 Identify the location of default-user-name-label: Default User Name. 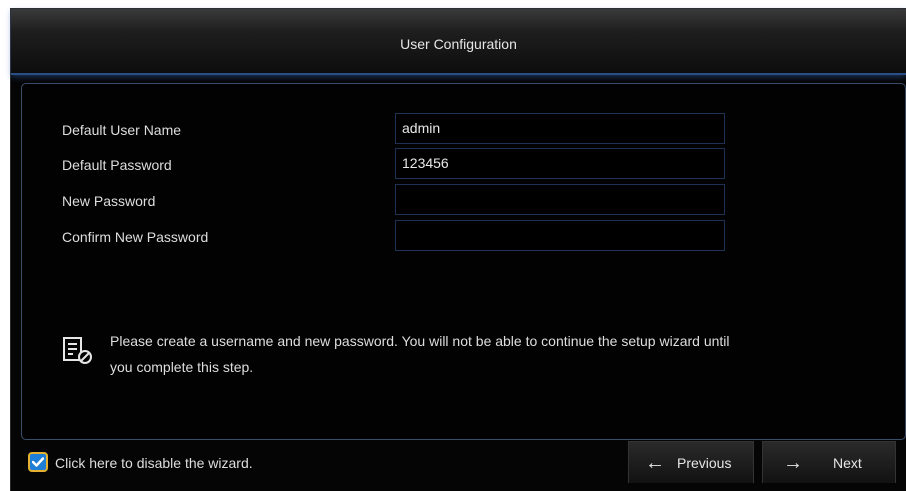
(122, 130).